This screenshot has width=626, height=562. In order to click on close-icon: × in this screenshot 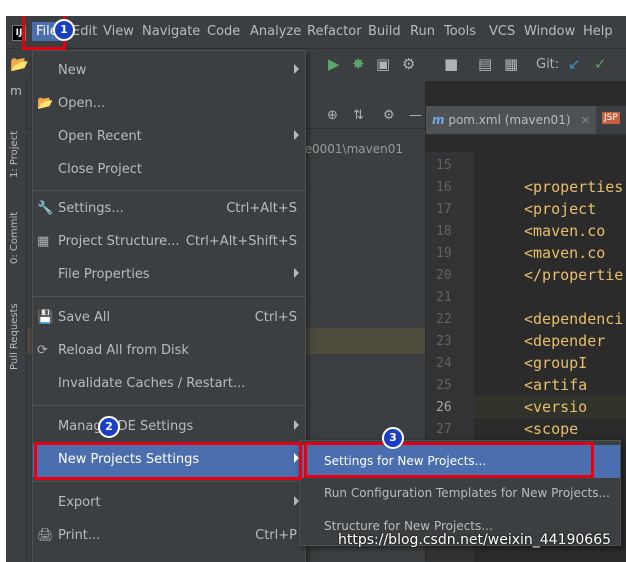, I will do `click(585, 120)`.